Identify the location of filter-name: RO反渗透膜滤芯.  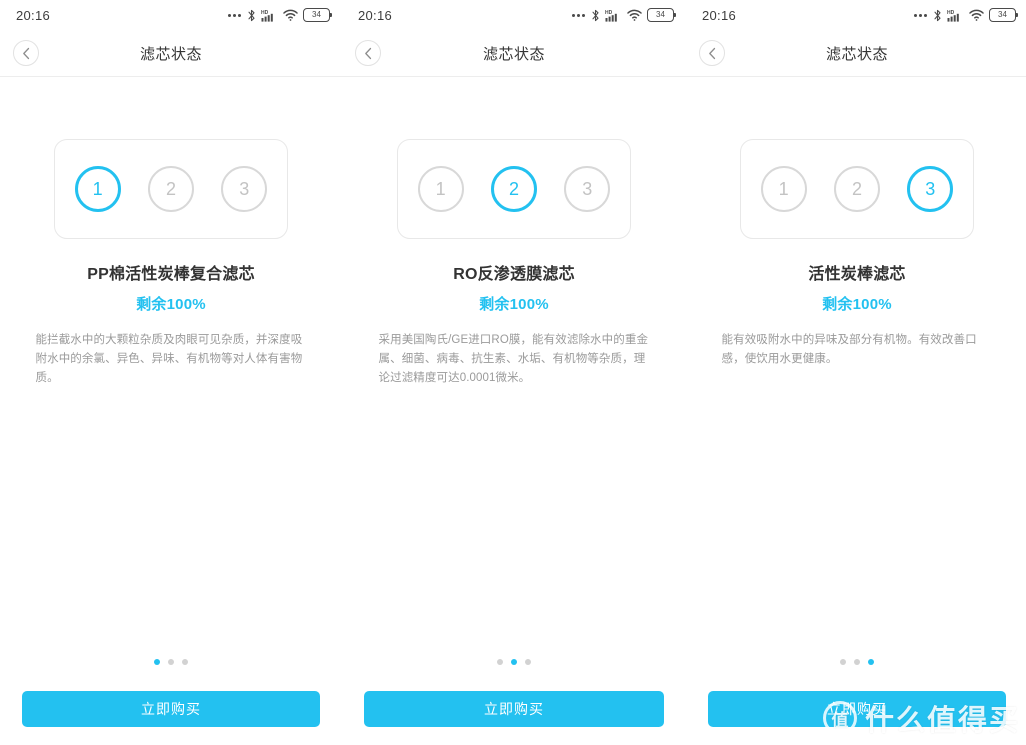
(514, 274).